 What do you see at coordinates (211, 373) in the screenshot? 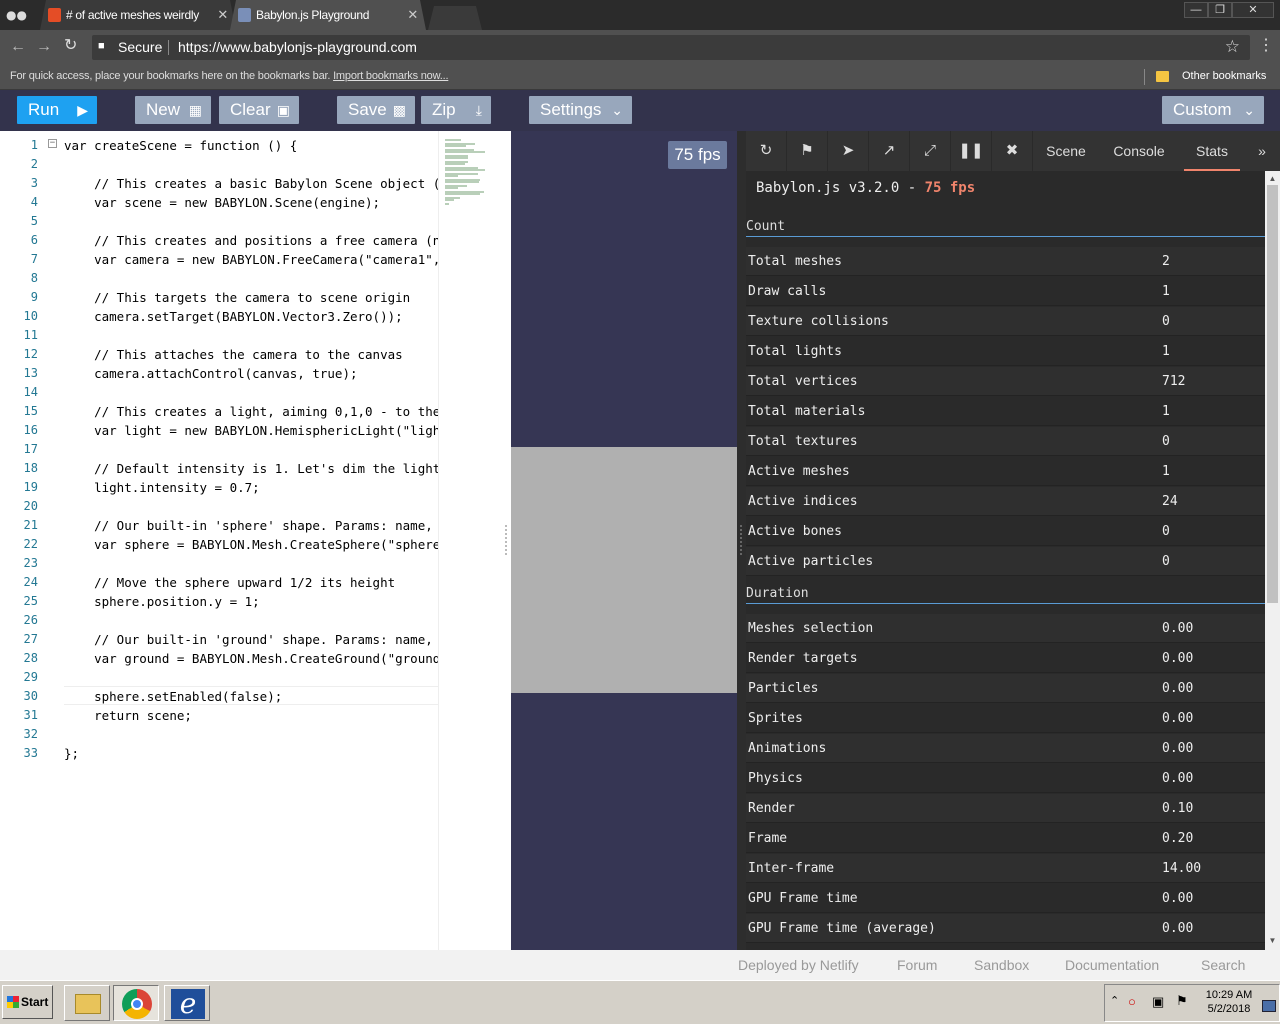
I see `code-line: camera.attachControl(canvas, true);` at bounding box center [211, 373].